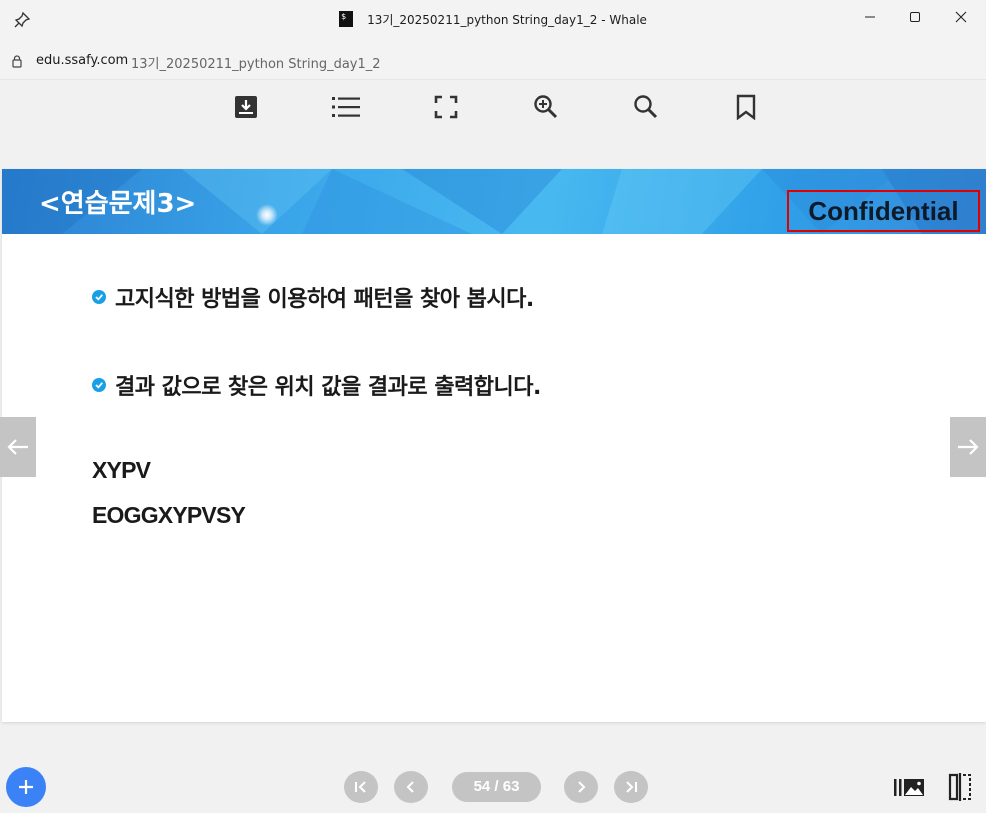 The width and height of the screenshot is (986, 813). I want to click on light-glow, so click(267, 215).